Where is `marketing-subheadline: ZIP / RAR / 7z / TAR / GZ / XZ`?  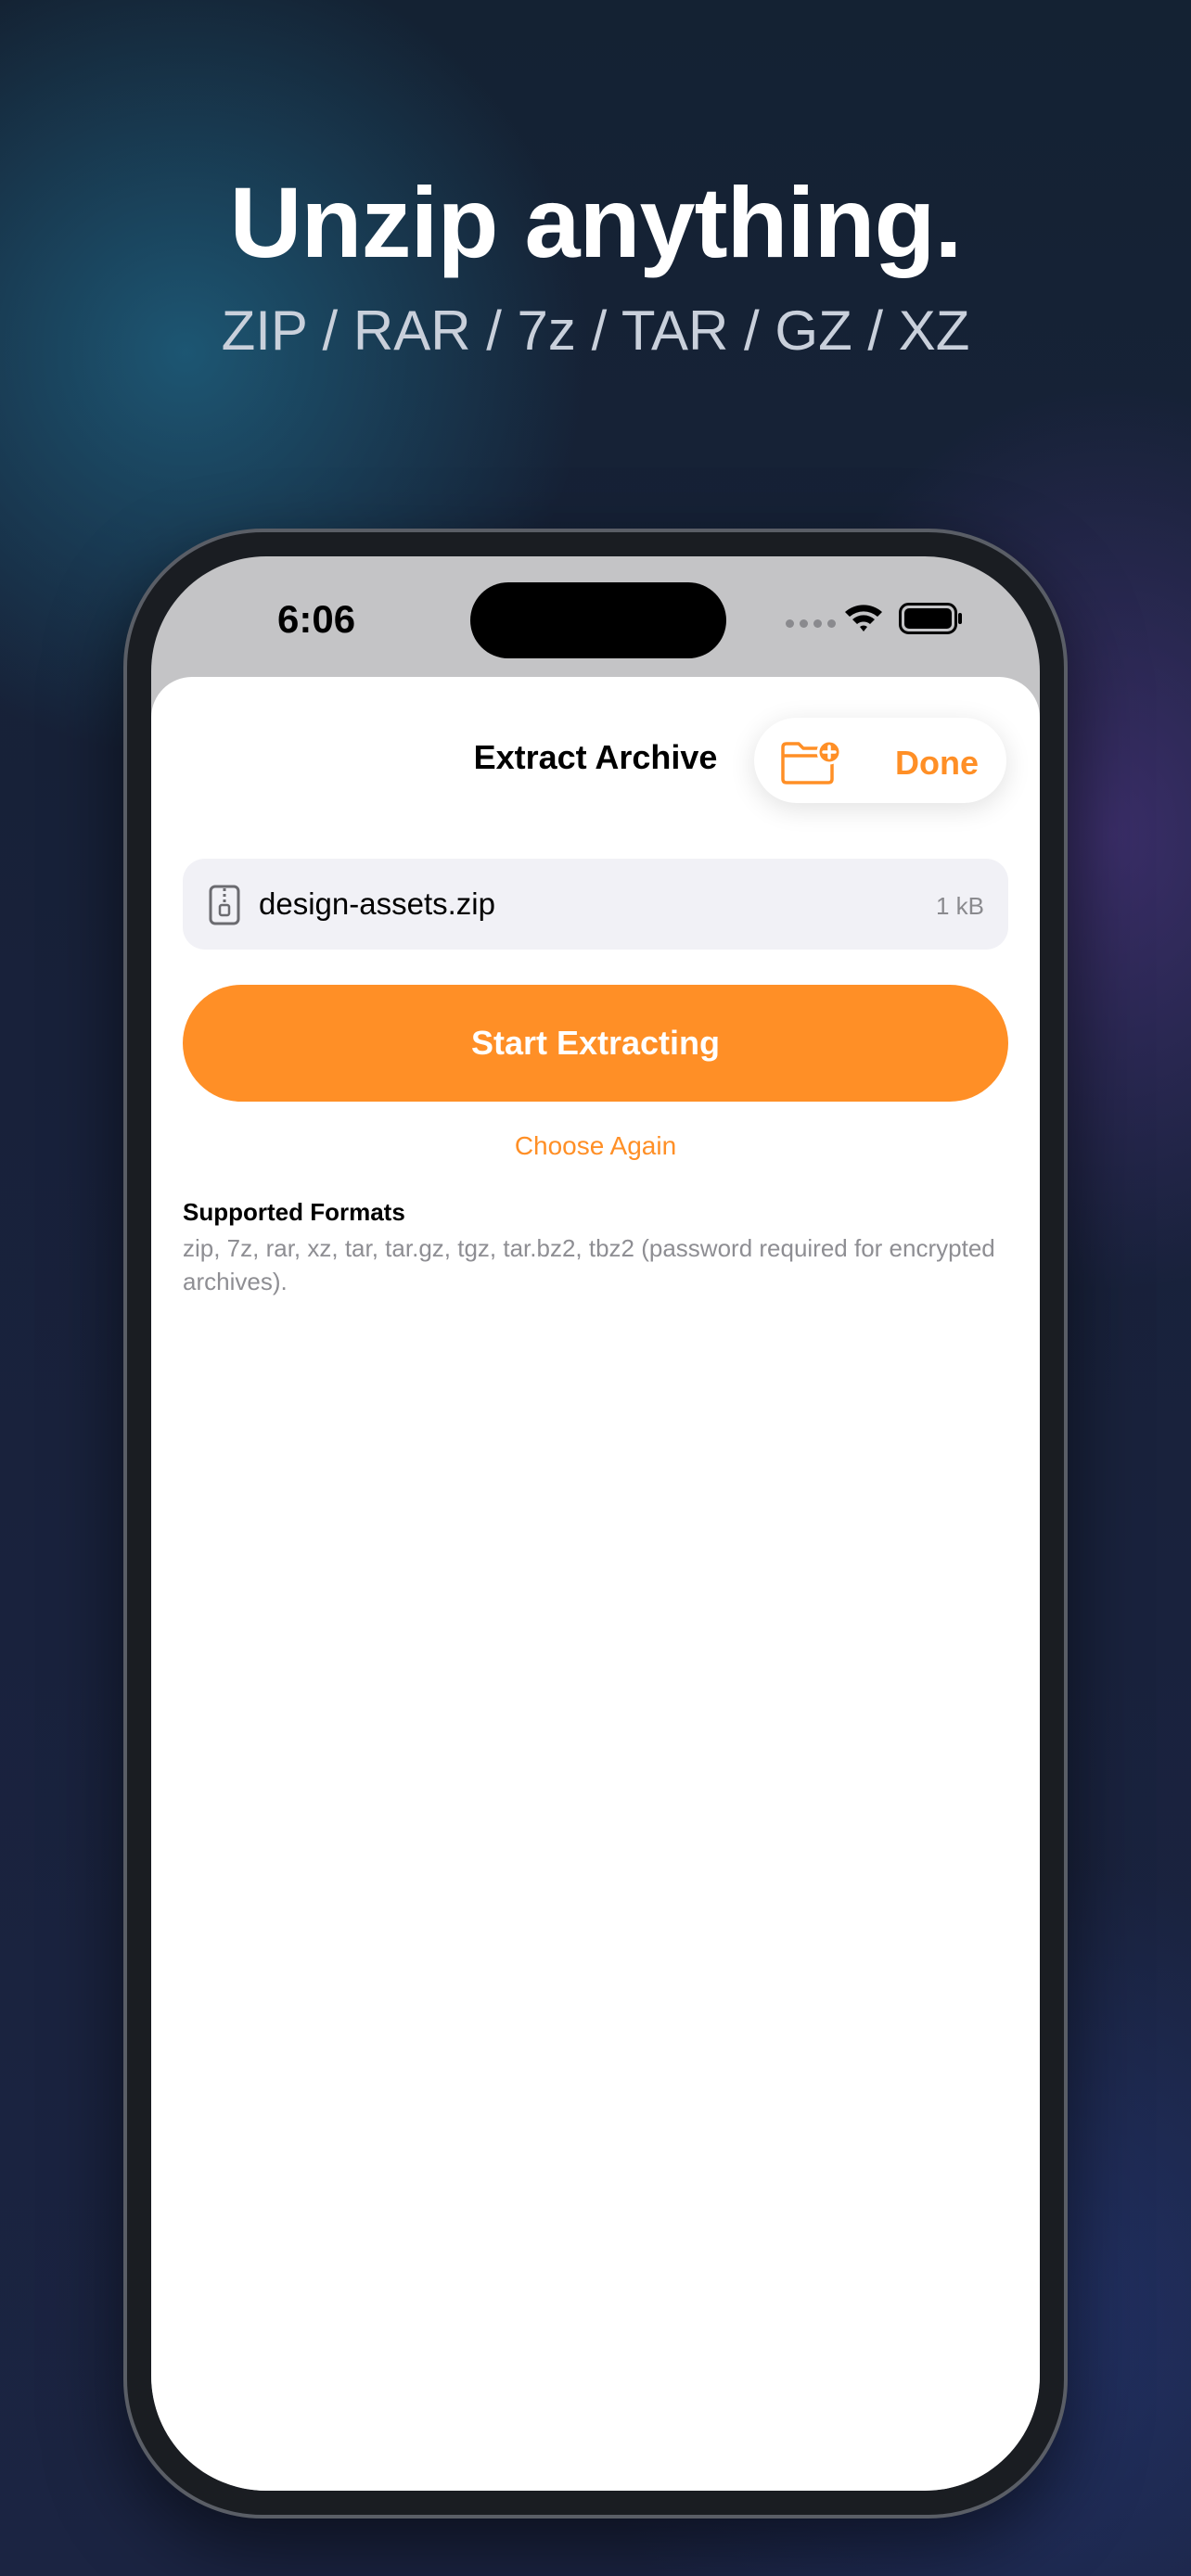
marketing-subheadline: ZIP / RAR / 7z / TAR / GZ / XZ is located at coordinates (595, 331).